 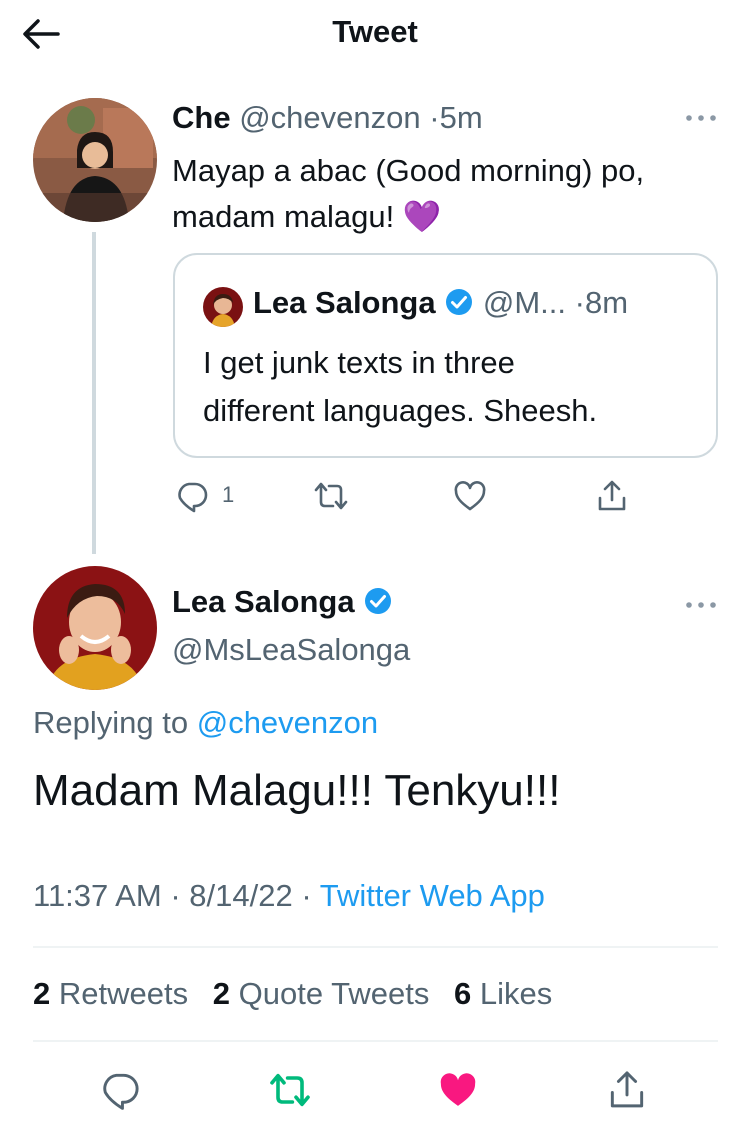 What do you see at coordinates (223, 307) in the screenshot?
I see `quoted-author-avatar` at bounding box center [223, 307].